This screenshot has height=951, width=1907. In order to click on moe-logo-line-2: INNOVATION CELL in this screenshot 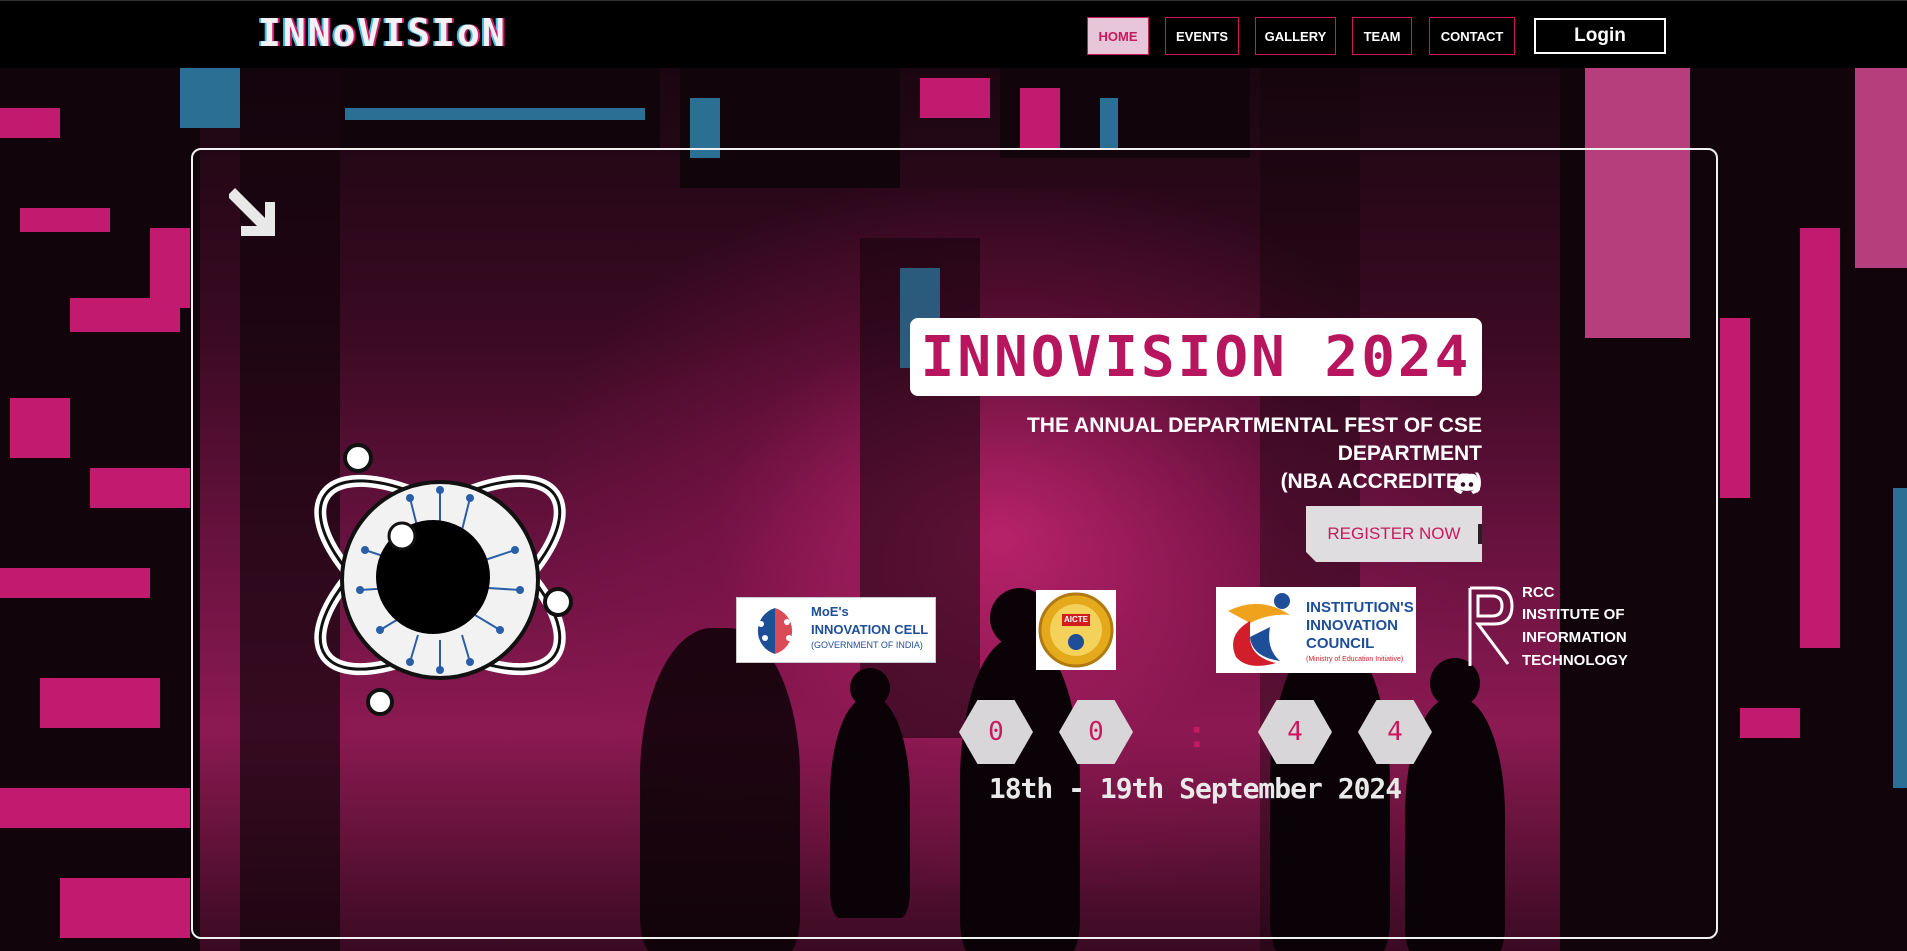, I will do `click(870, 629)`.